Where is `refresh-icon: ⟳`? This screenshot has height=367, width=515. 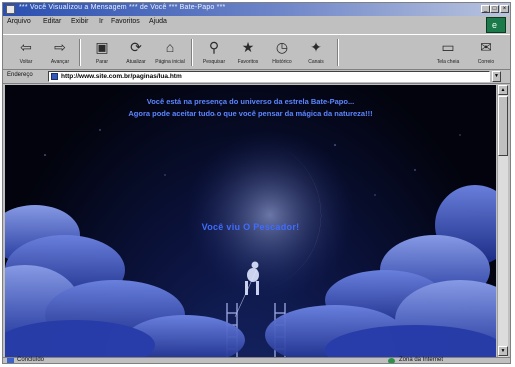
refresh-icon: ⟳ is located at coordinates (136, 47).